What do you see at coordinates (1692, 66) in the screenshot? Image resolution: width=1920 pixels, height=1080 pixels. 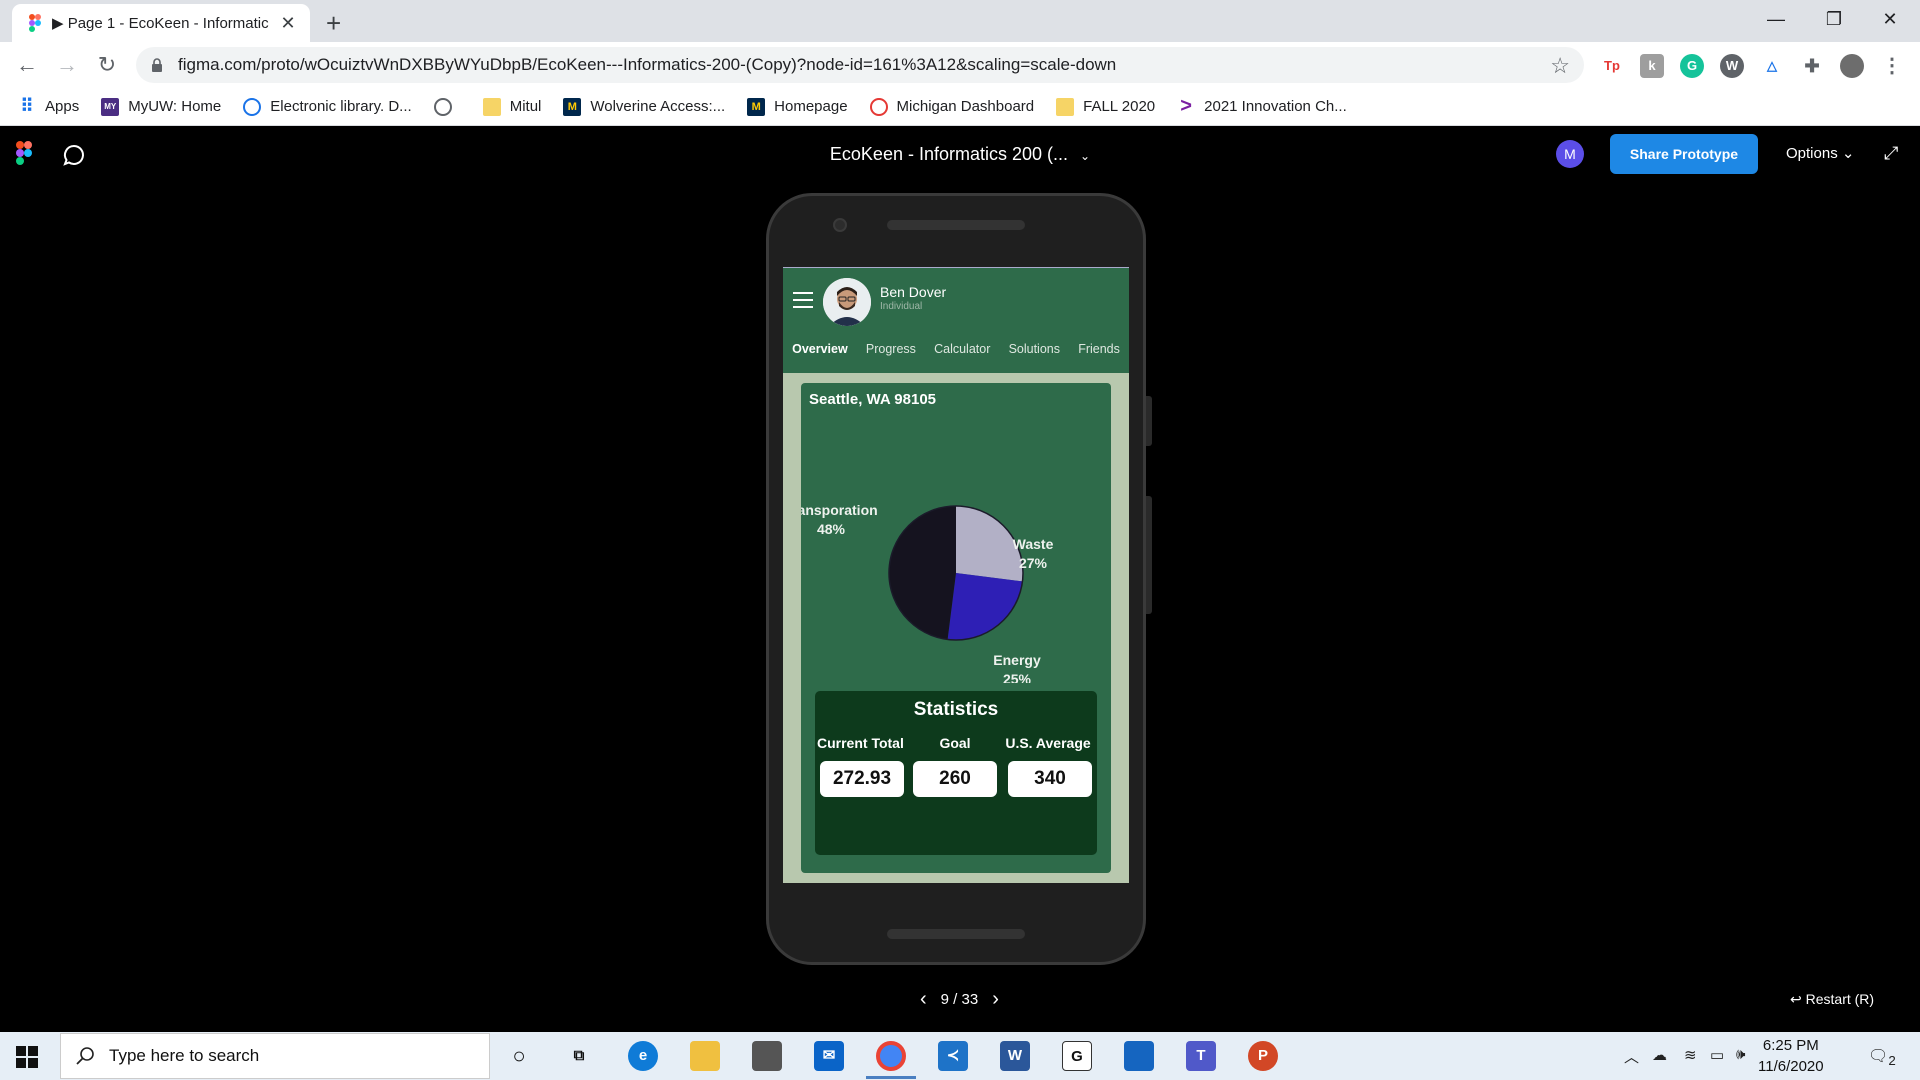 I see `grammarly-icon: G` at bounding box center [1692, 66].